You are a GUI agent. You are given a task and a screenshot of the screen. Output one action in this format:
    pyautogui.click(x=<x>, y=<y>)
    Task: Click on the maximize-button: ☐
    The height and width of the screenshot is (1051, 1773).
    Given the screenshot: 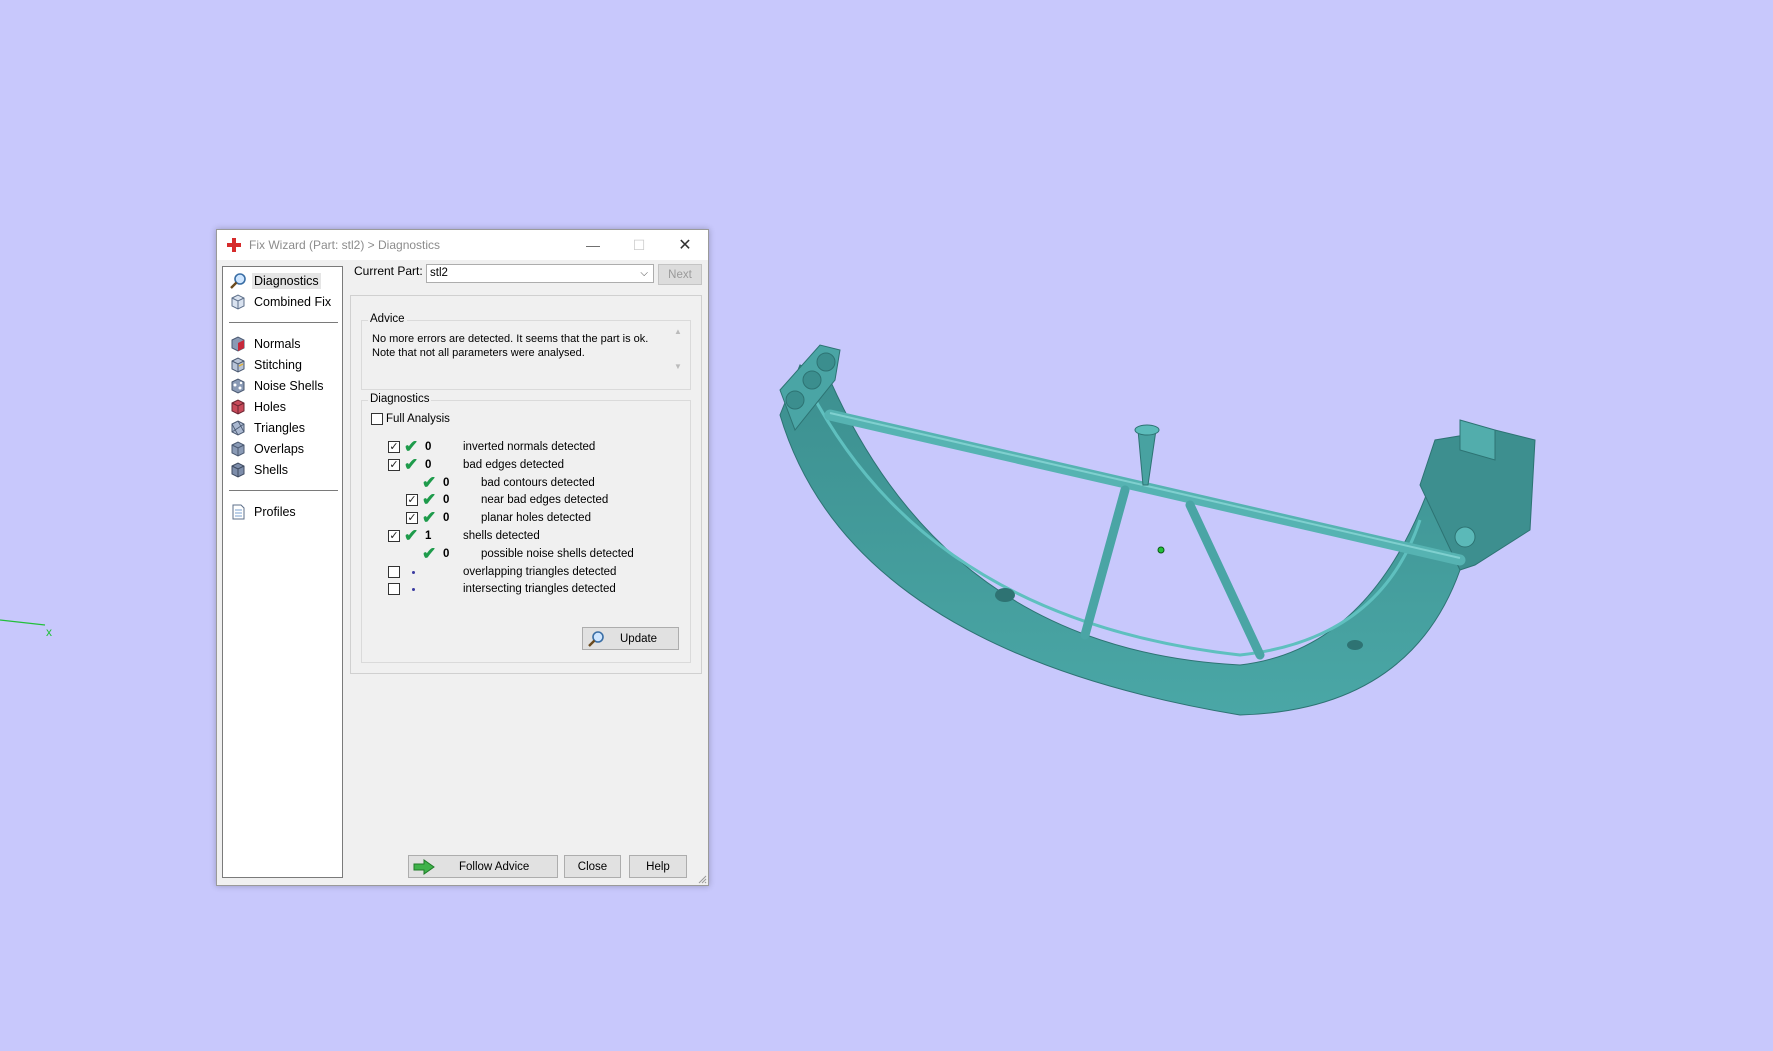 What is the action you would take?
    pyautogui.click(x=639, y=245)
    